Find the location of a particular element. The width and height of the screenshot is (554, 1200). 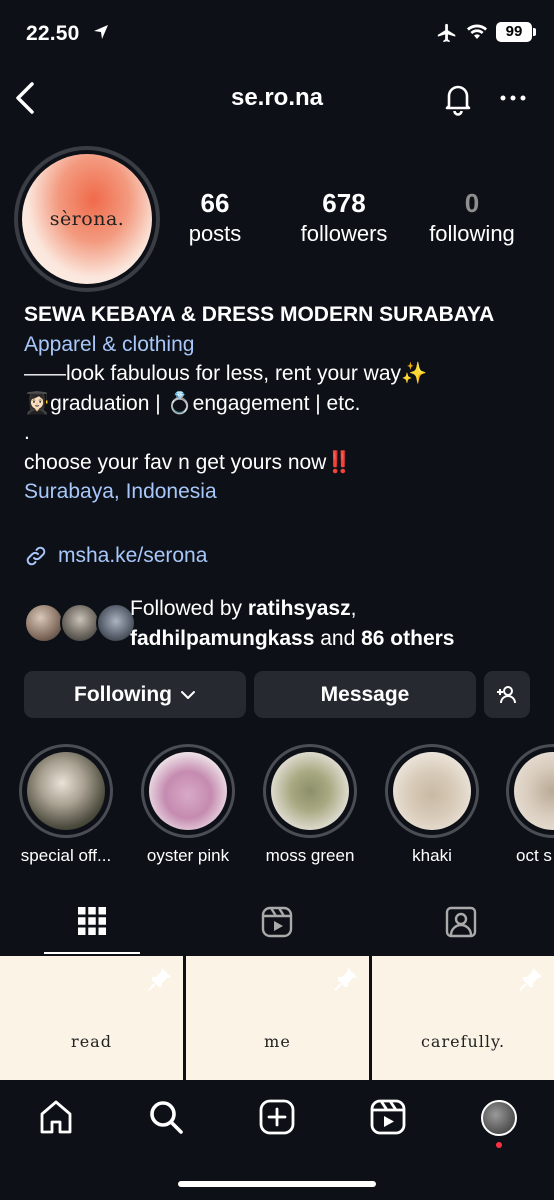

stat-followers-label: followers is located at coordinates (344, 233).